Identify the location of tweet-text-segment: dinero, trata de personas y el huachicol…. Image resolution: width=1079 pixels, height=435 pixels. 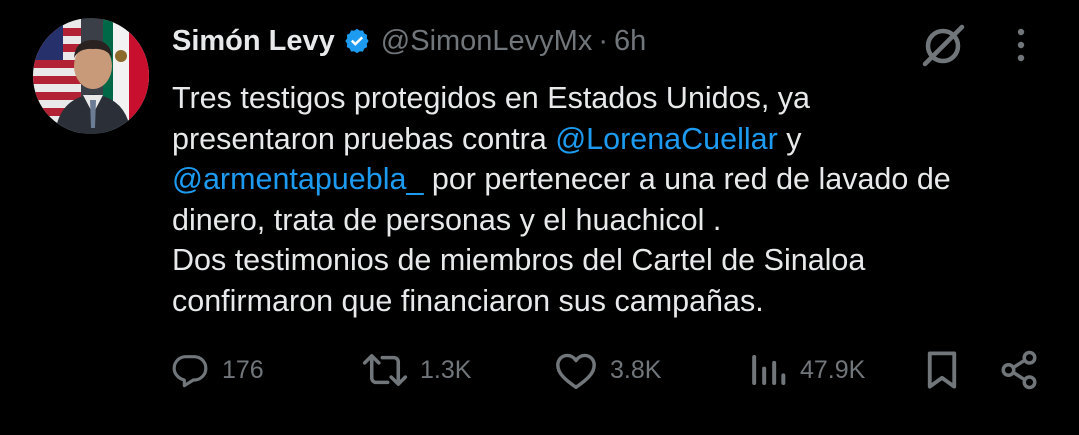
(447, 219).